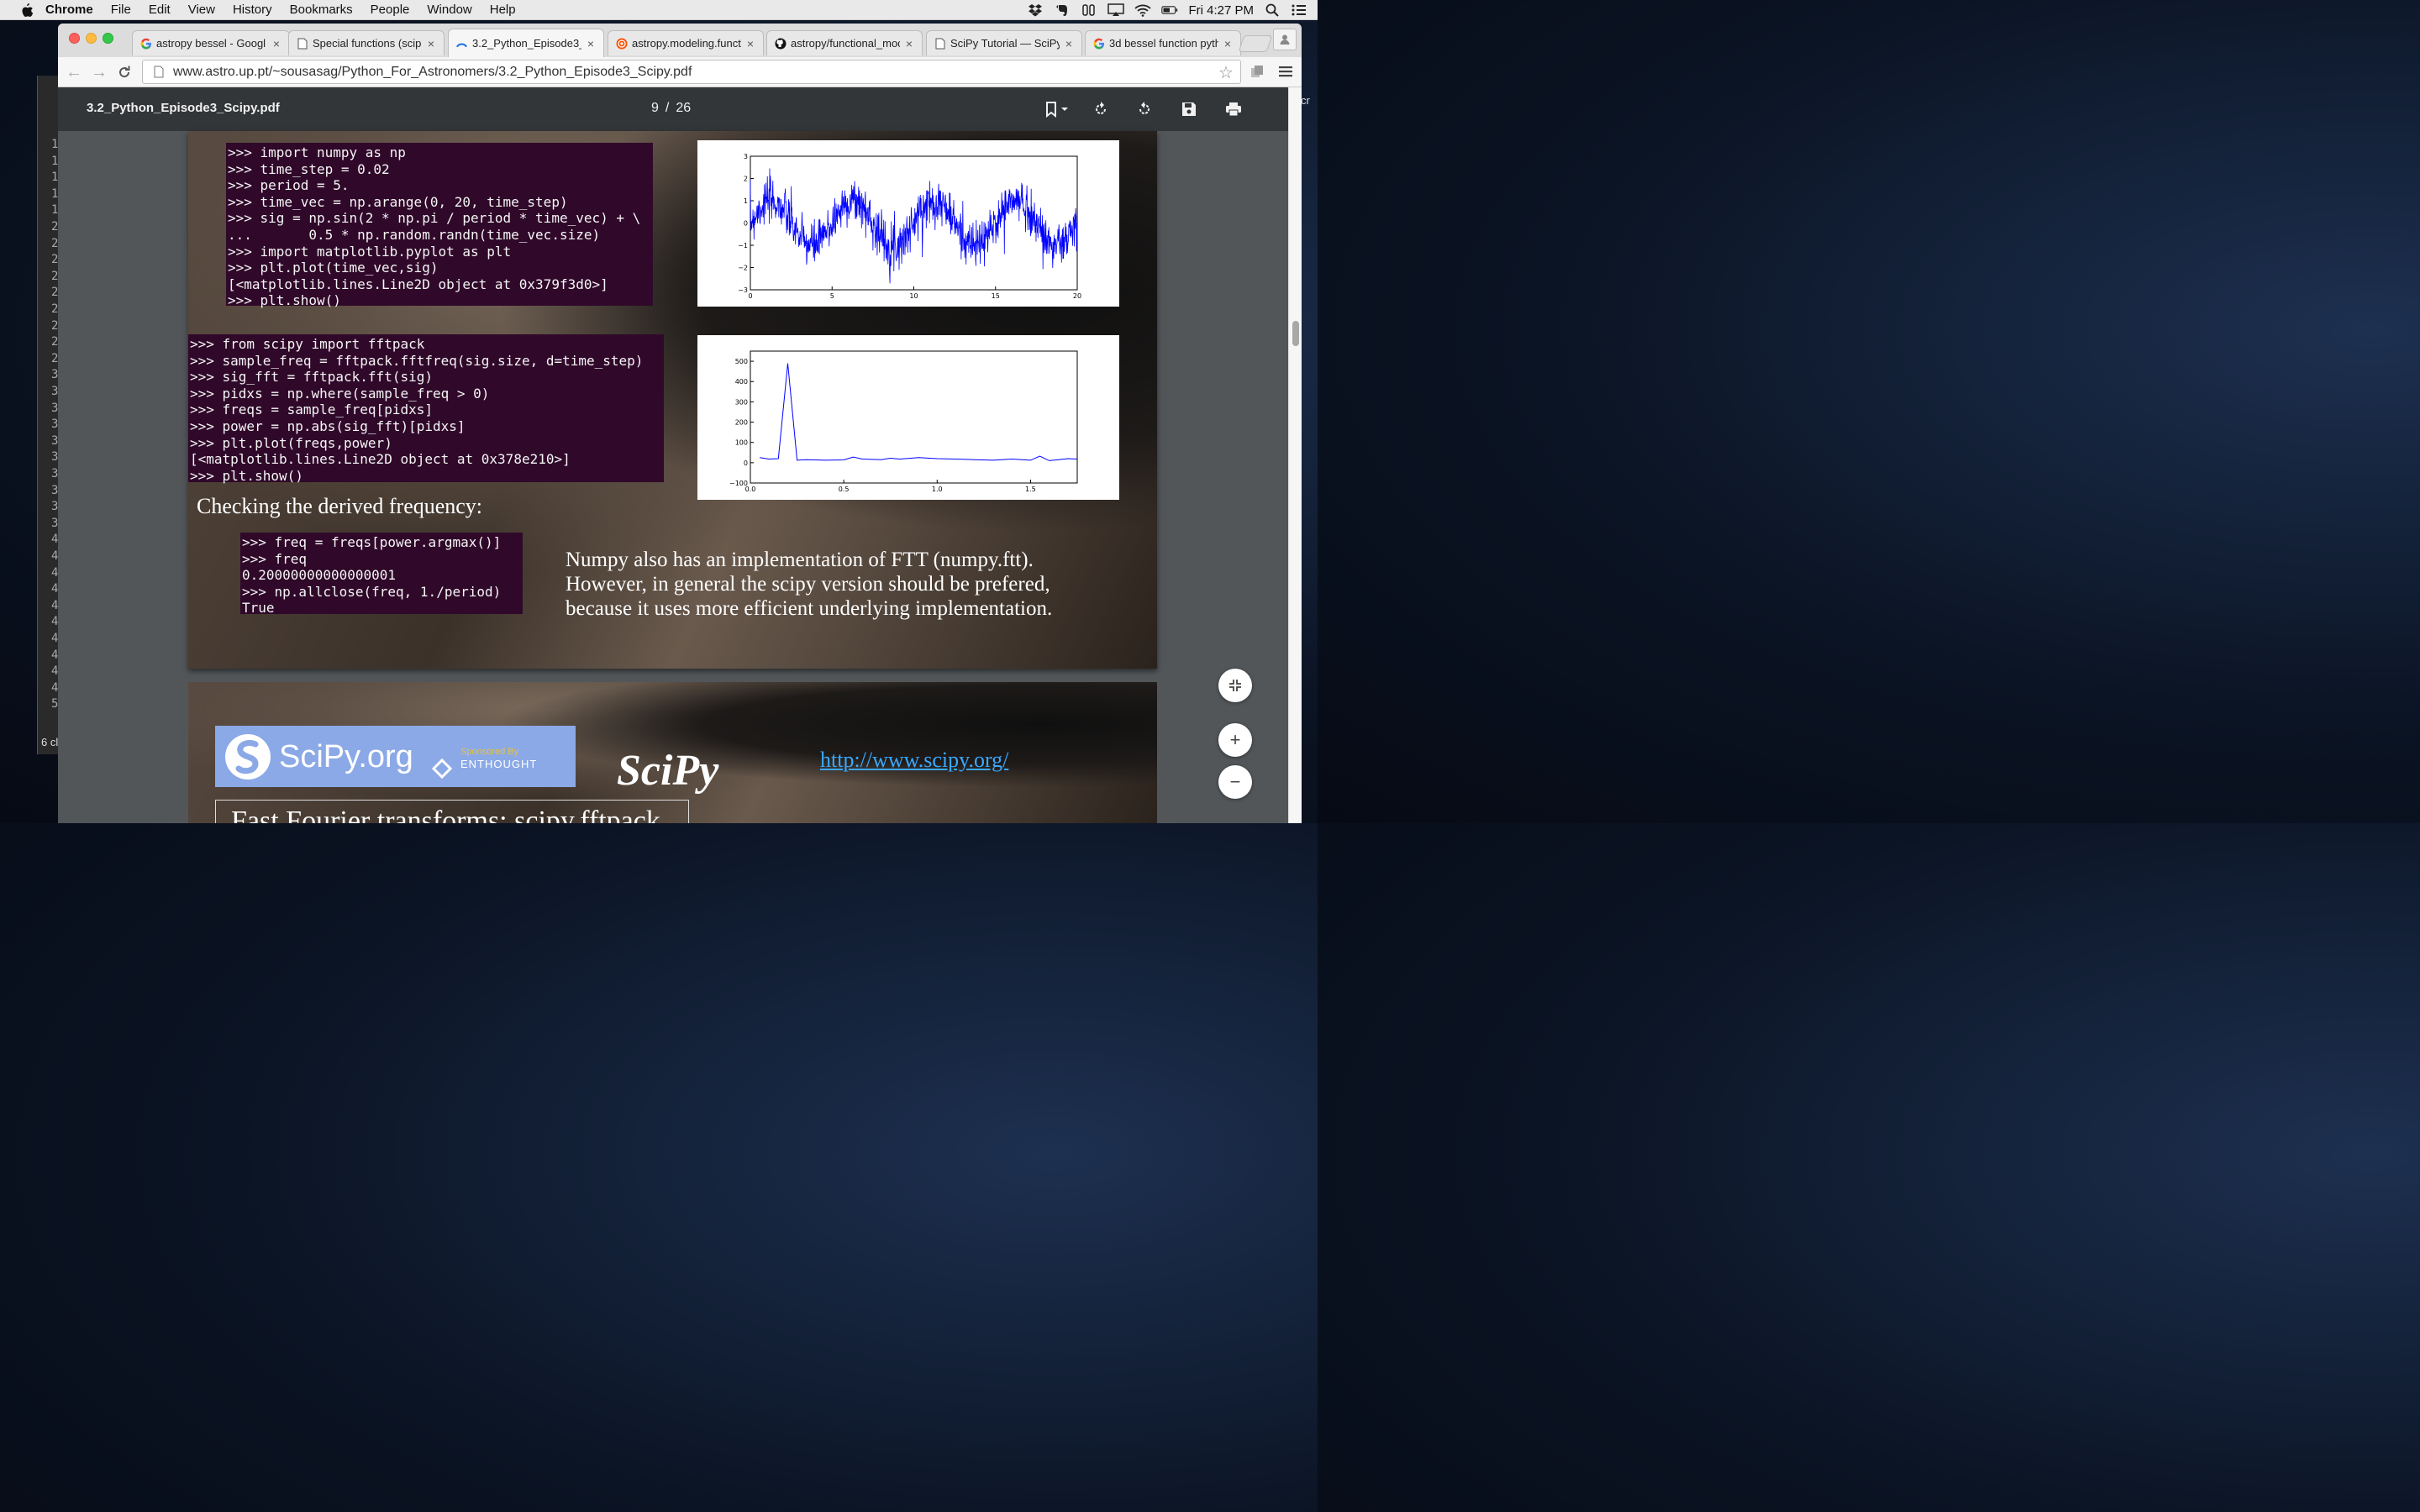  What do you see at coordinates (99, 72) in the screenshot?
I see `forward-arrow-icon: →` at bounding box center [99, 72].